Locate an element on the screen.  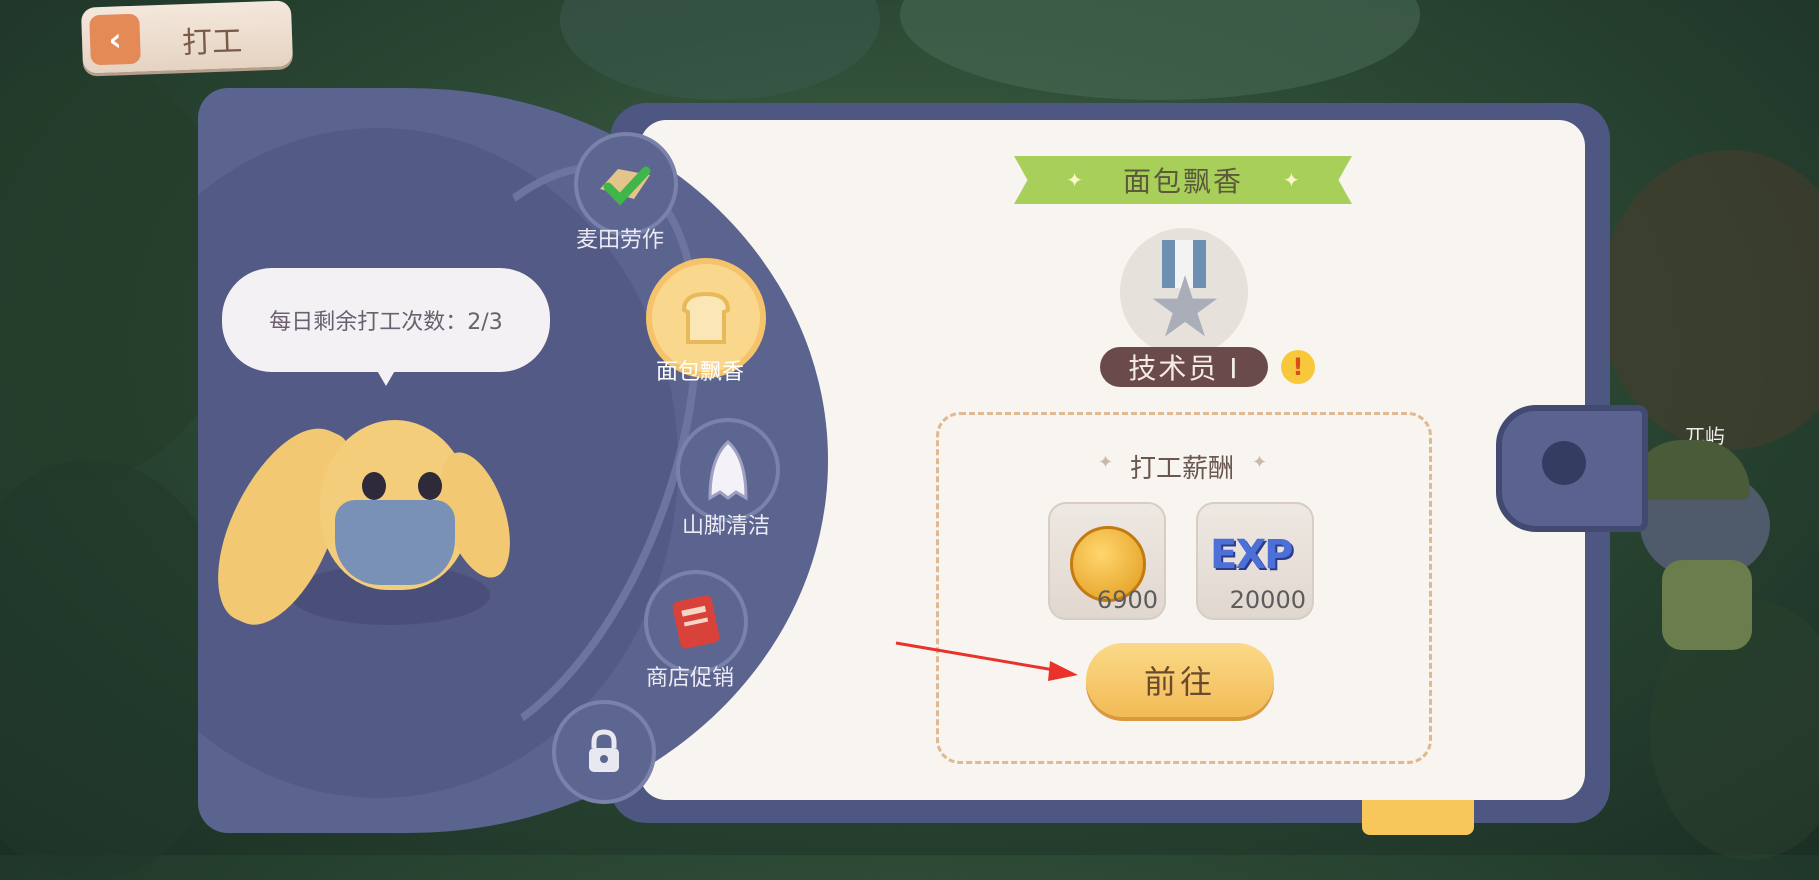
reward-coin: 6900 is located at coordinates (1107, 561).